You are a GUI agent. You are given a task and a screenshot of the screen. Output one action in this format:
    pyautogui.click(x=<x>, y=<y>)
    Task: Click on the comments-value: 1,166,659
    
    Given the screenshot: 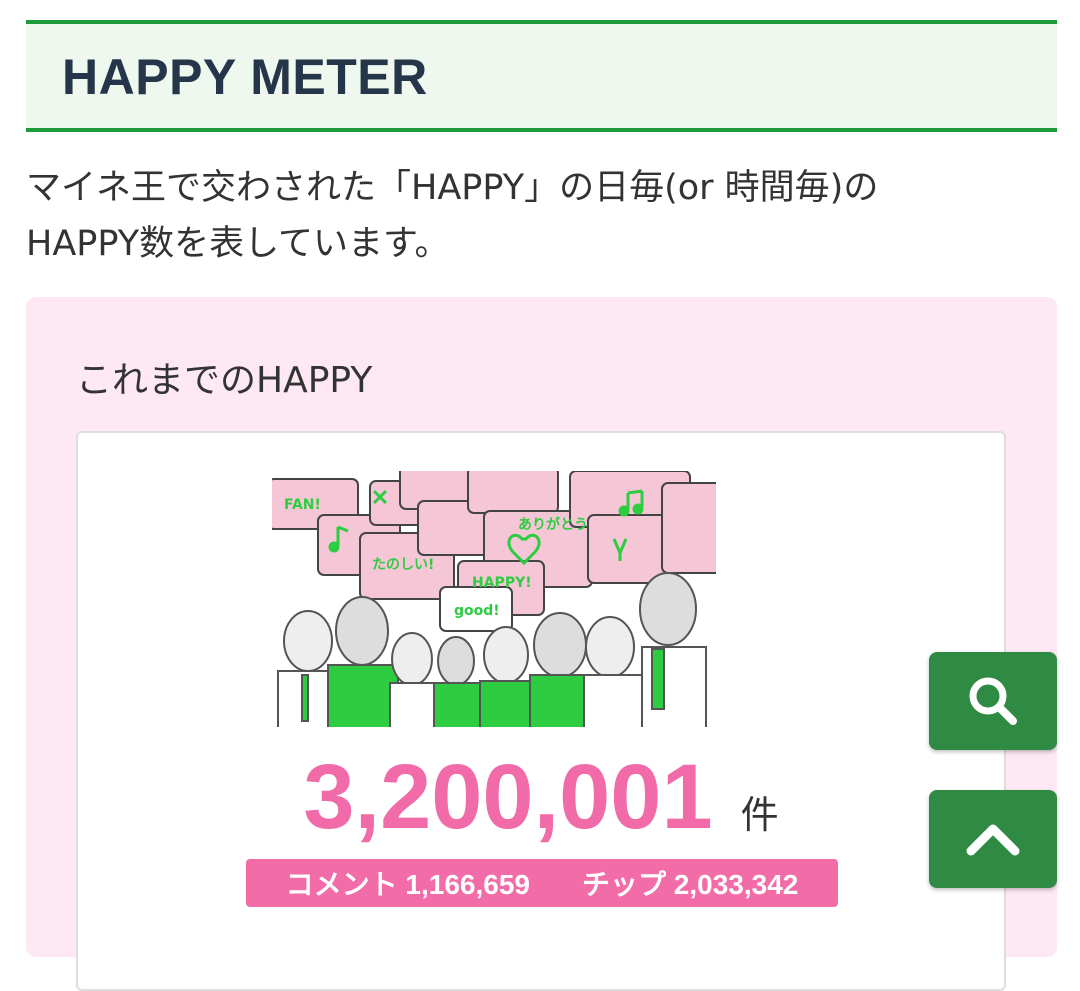 What is the action you would take?
    pyautogui.click(x=467, y=884)
    